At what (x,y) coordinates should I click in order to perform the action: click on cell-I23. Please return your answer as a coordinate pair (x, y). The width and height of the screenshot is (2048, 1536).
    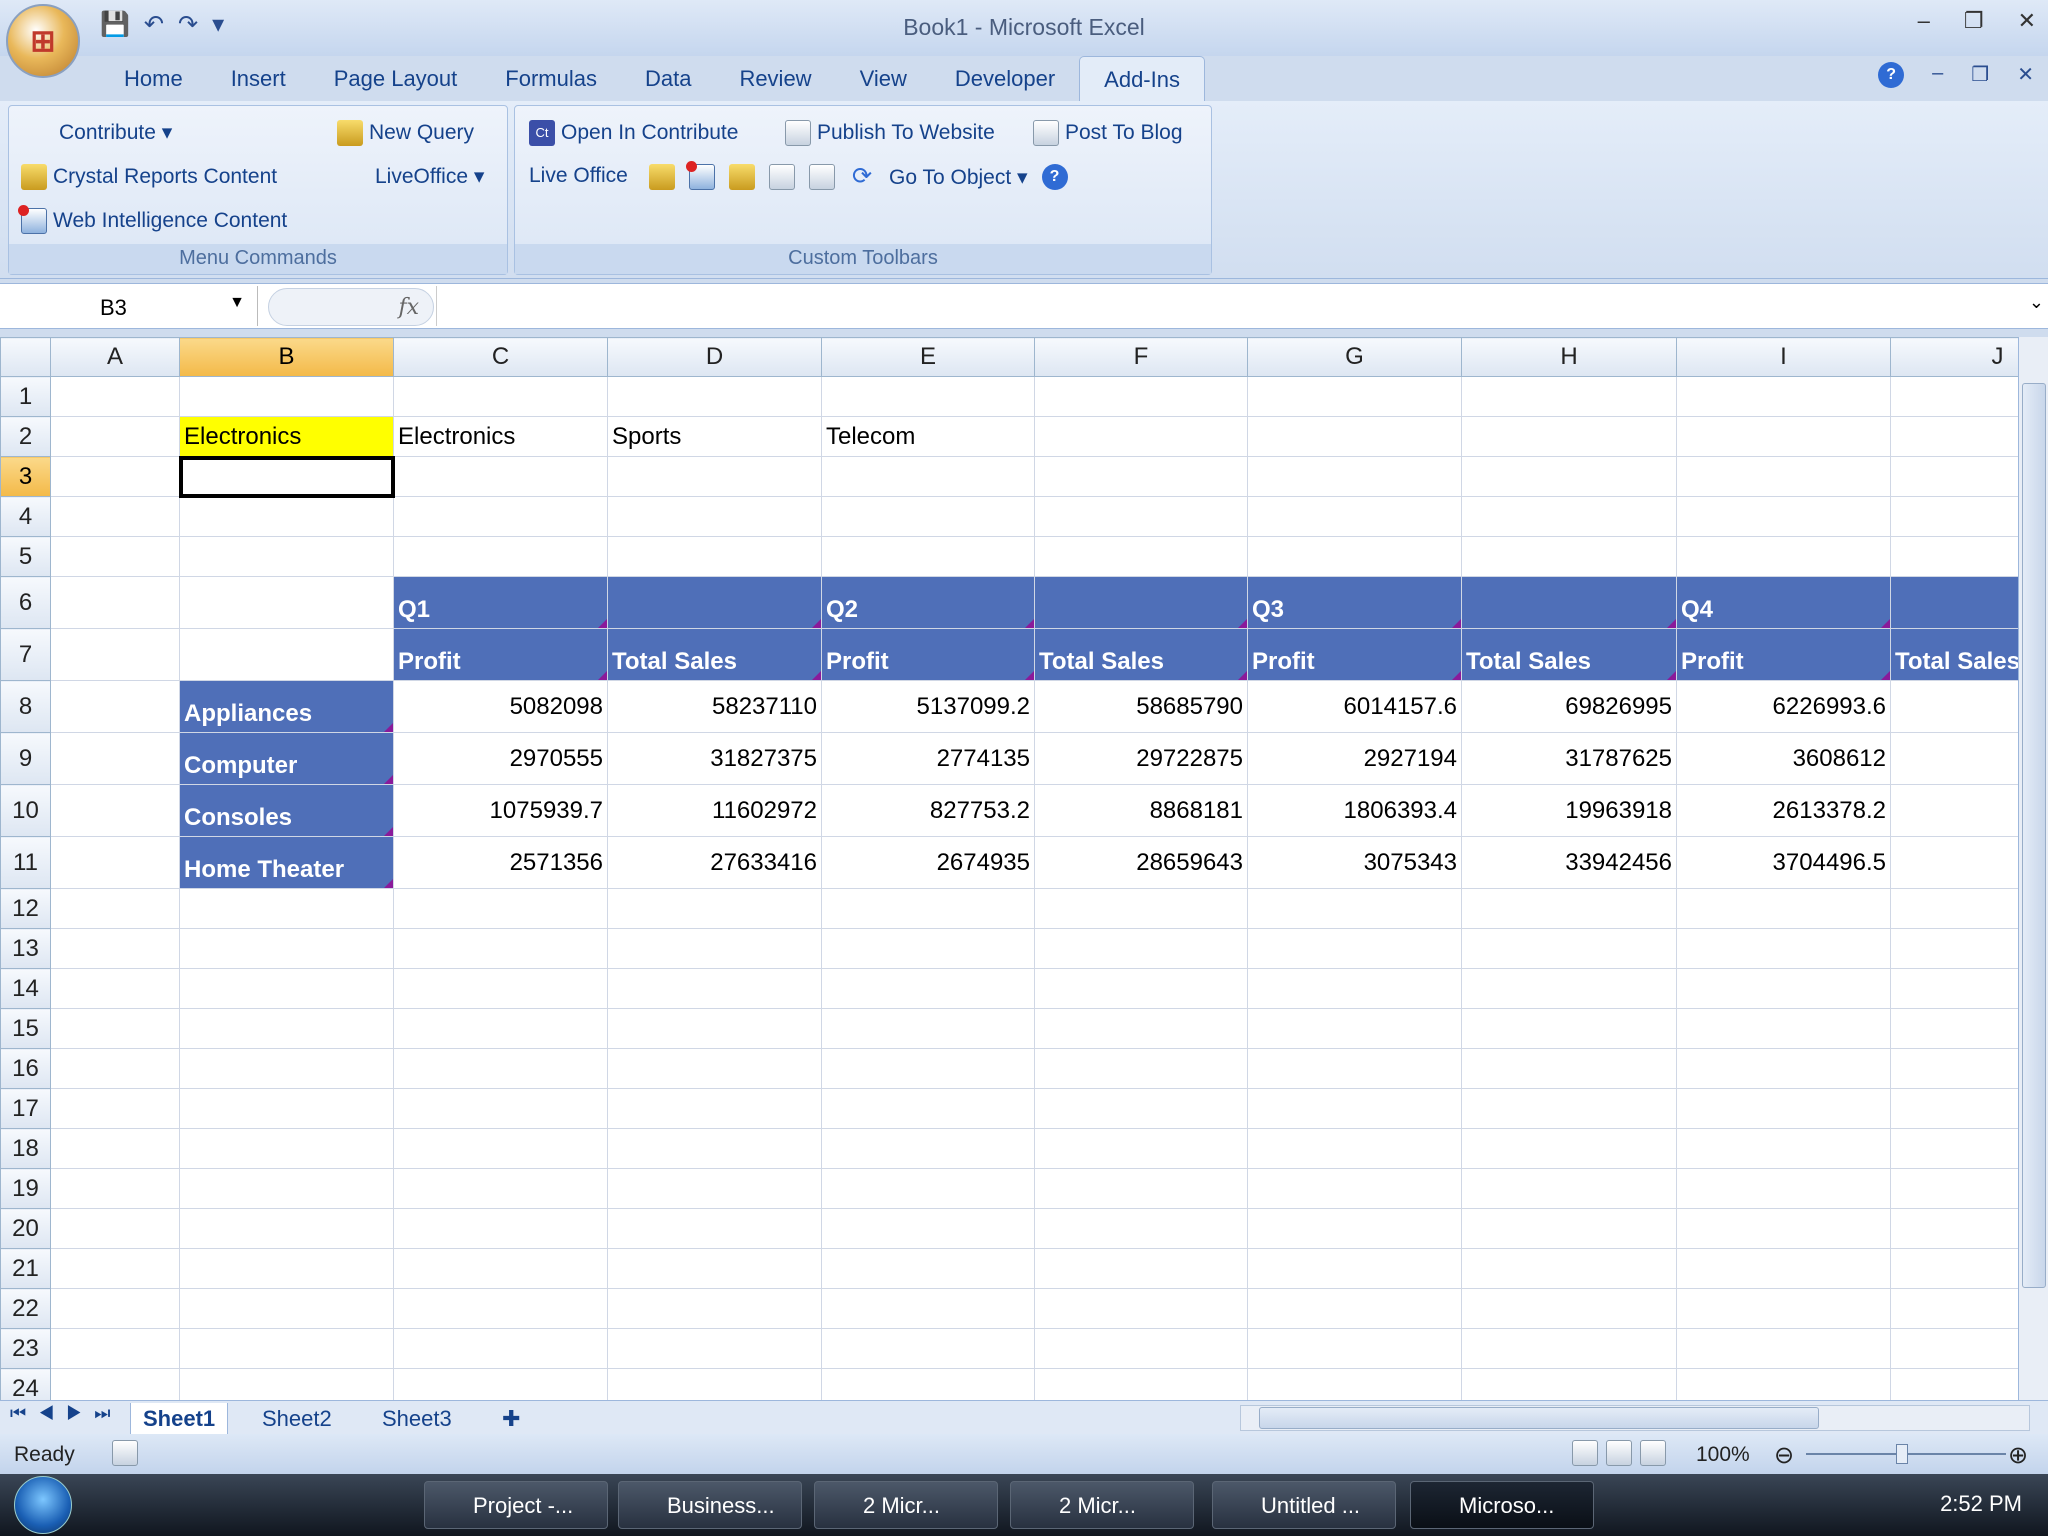
    Looking at the image, I should click on (1783, 1348).